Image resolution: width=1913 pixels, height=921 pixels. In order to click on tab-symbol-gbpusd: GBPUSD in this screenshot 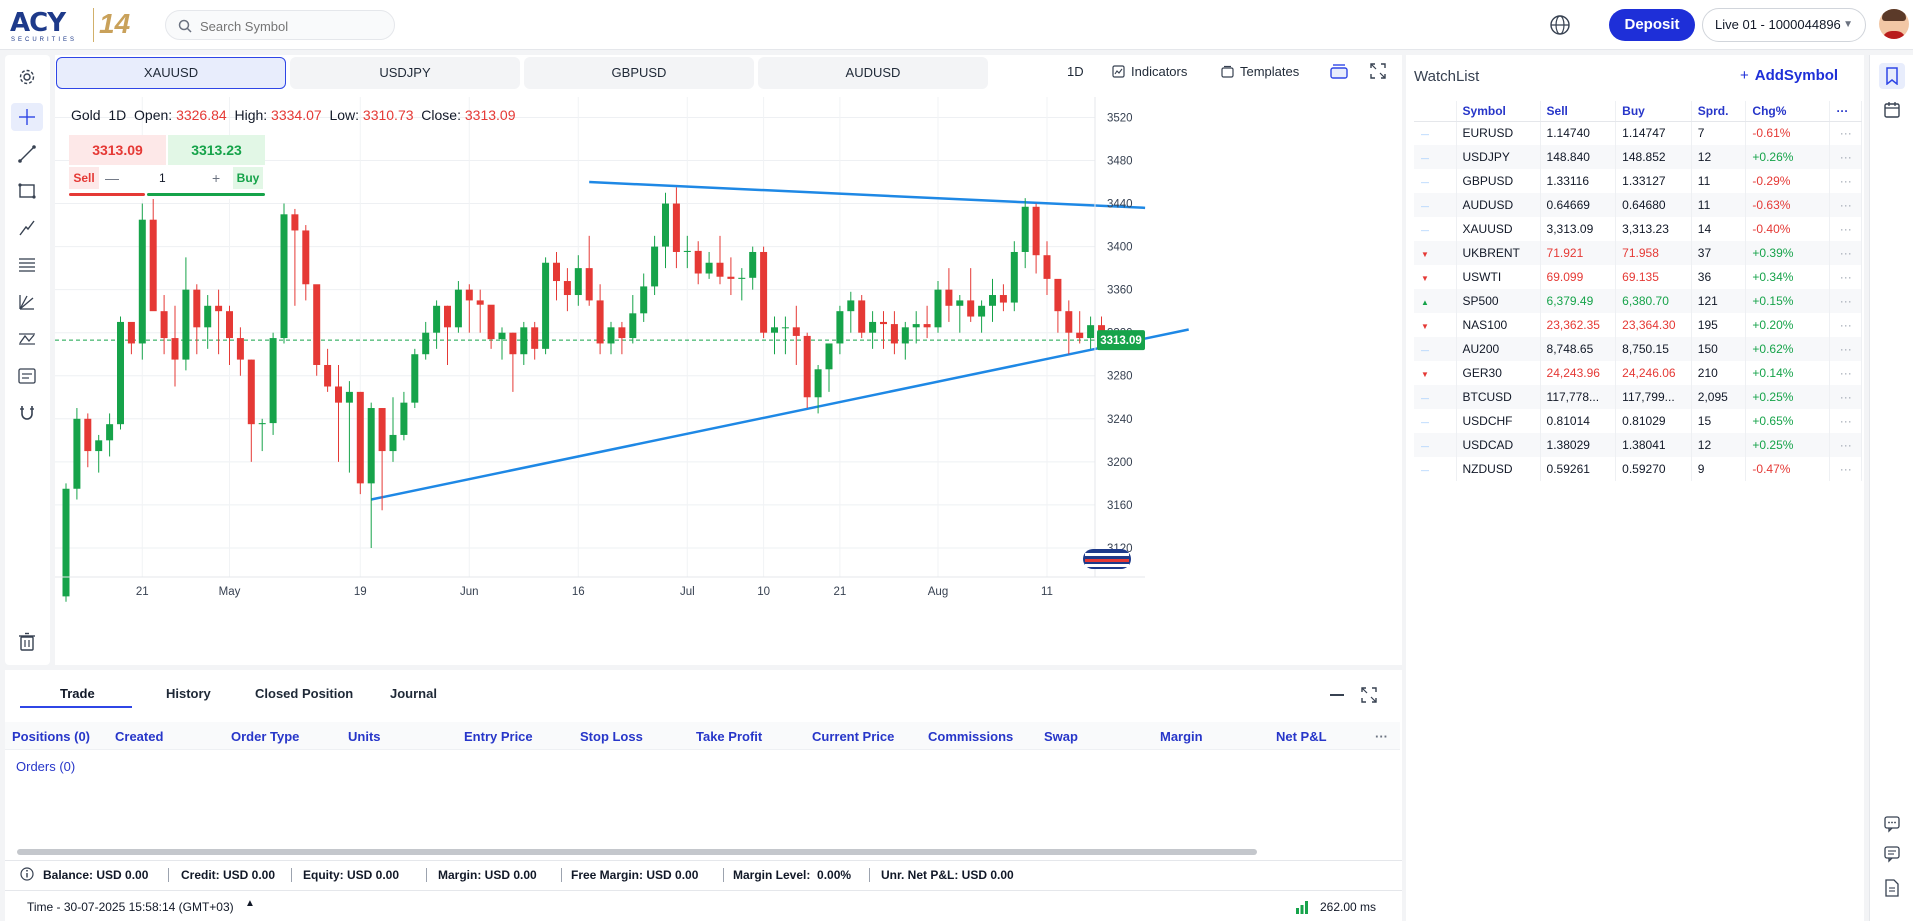, I will do `click(639, 73)`.